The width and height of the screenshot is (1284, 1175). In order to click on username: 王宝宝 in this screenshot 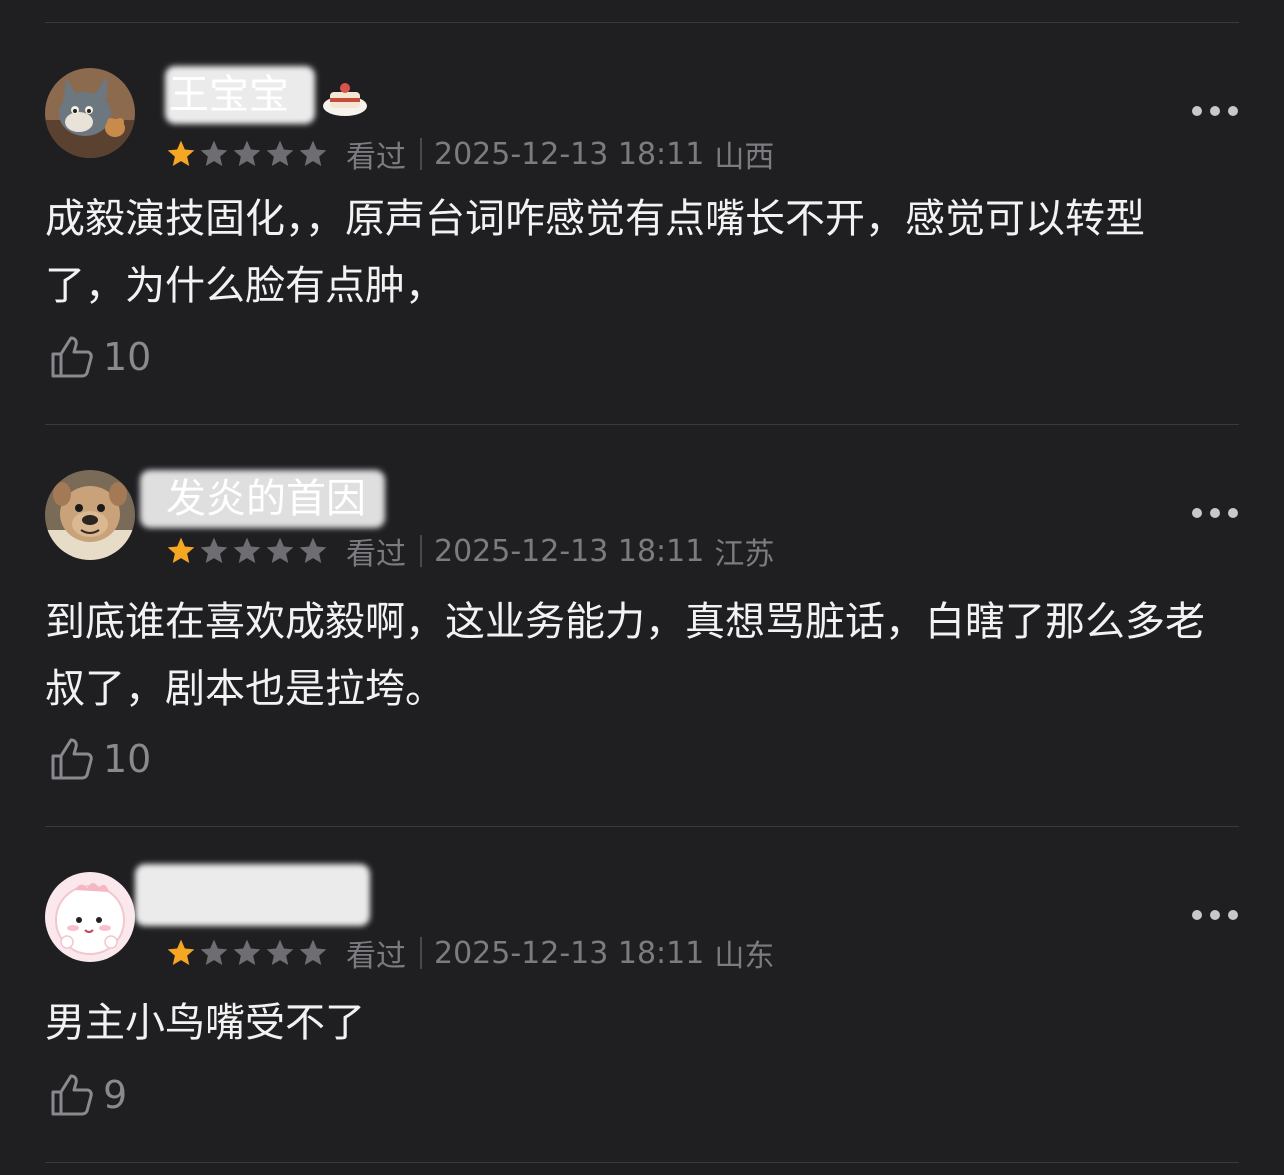, I will do `click(240, 95)`.